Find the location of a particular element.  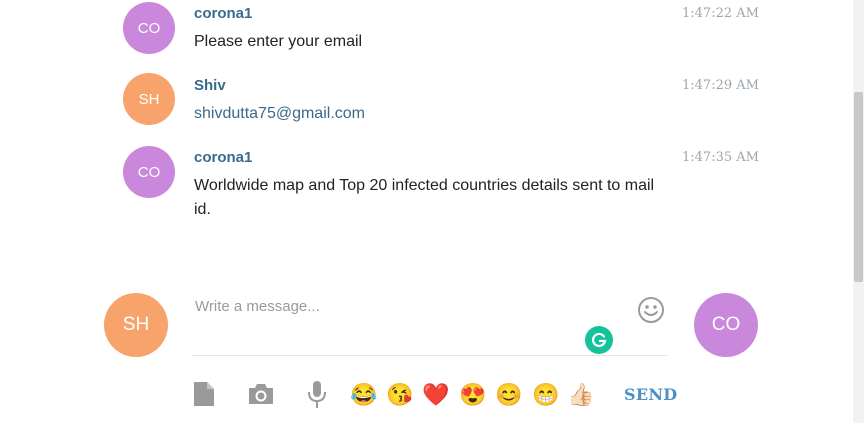

send-button: SEND is located at coordinates (650, 394).